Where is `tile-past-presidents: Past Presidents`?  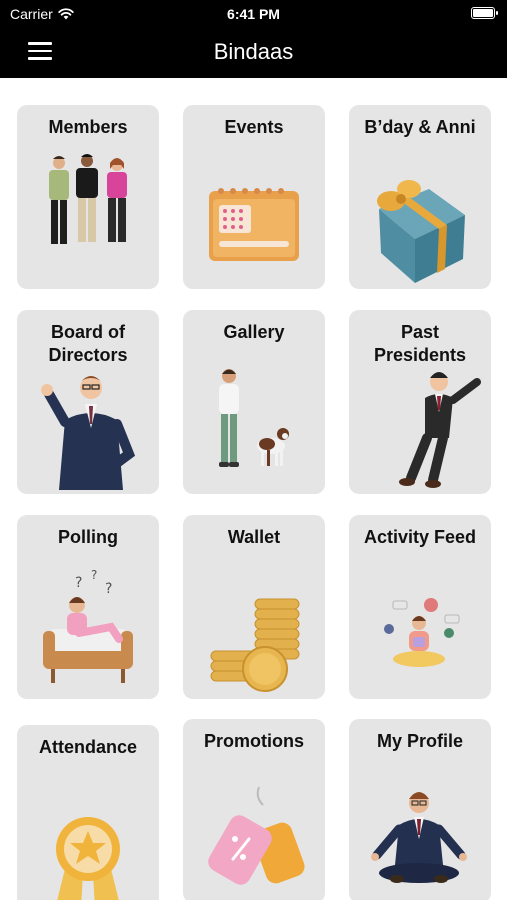
tile-past-presidents: Past Presidents is located at coordinates (420, 402).